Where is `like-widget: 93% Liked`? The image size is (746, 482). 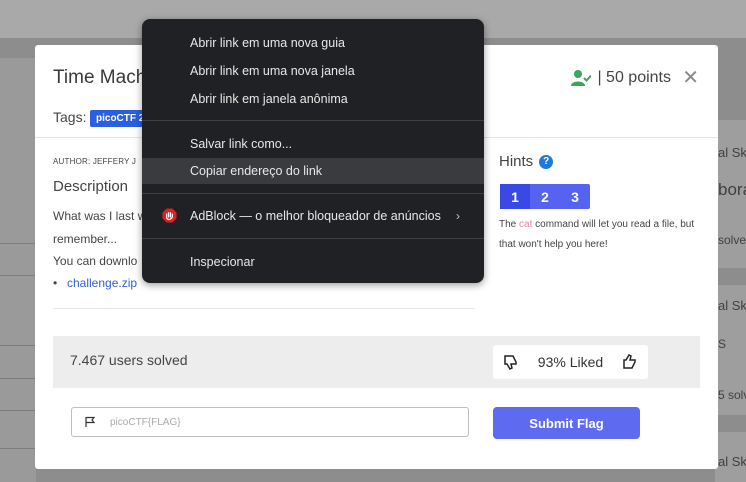
like-widget: 93% Liked is located at coordinates (570, 362).